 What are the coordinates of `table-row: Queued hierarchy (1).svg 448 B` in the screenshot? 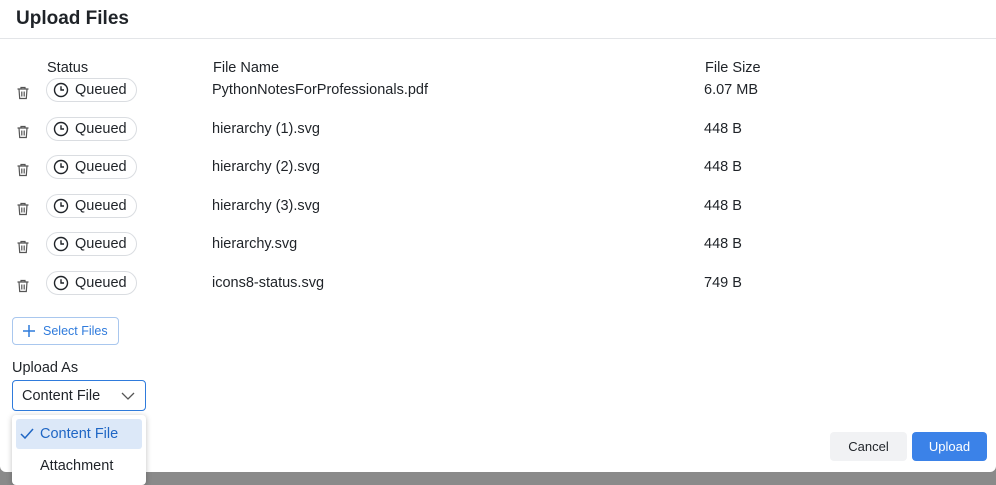 It's located at (498, 132).